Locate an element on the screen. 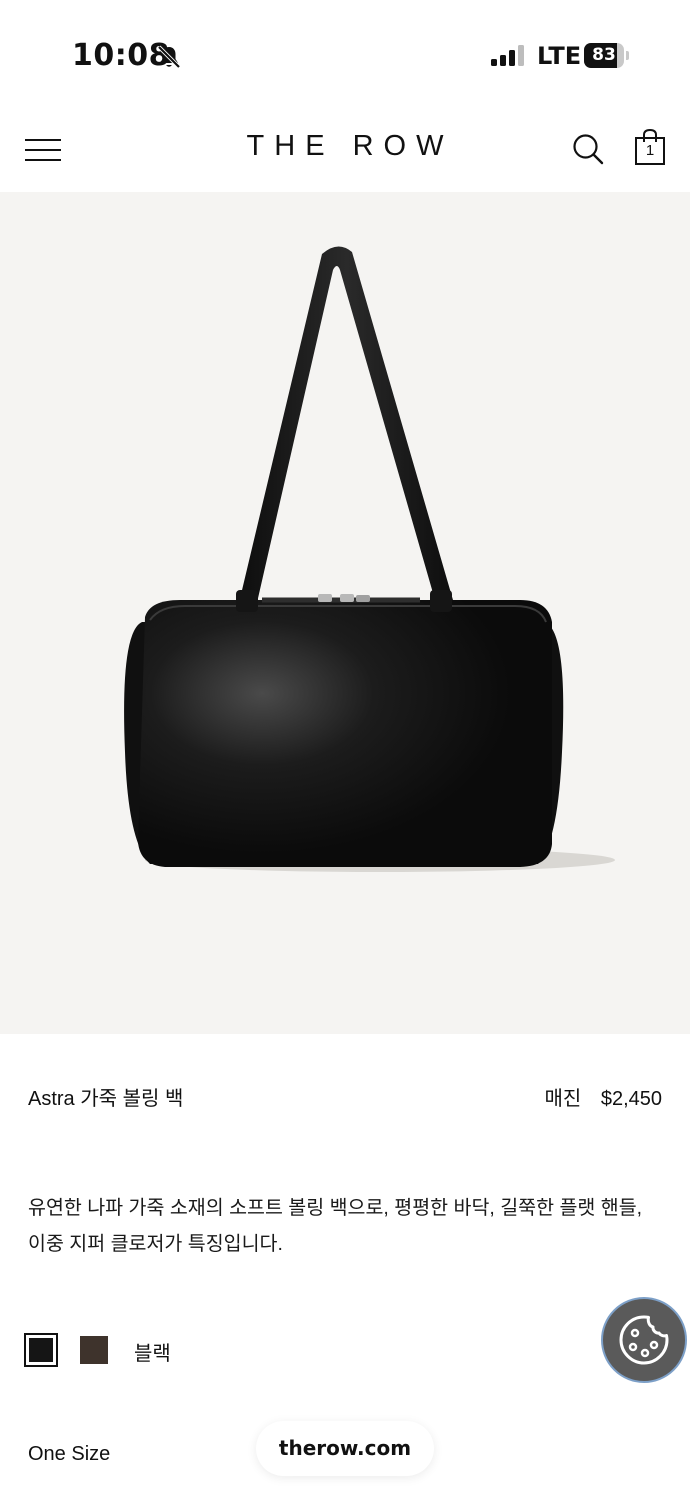 Image resolution: width=690 pixels, height=1500 pixels. color-swatch-black is located at coordinates (41, 1350).